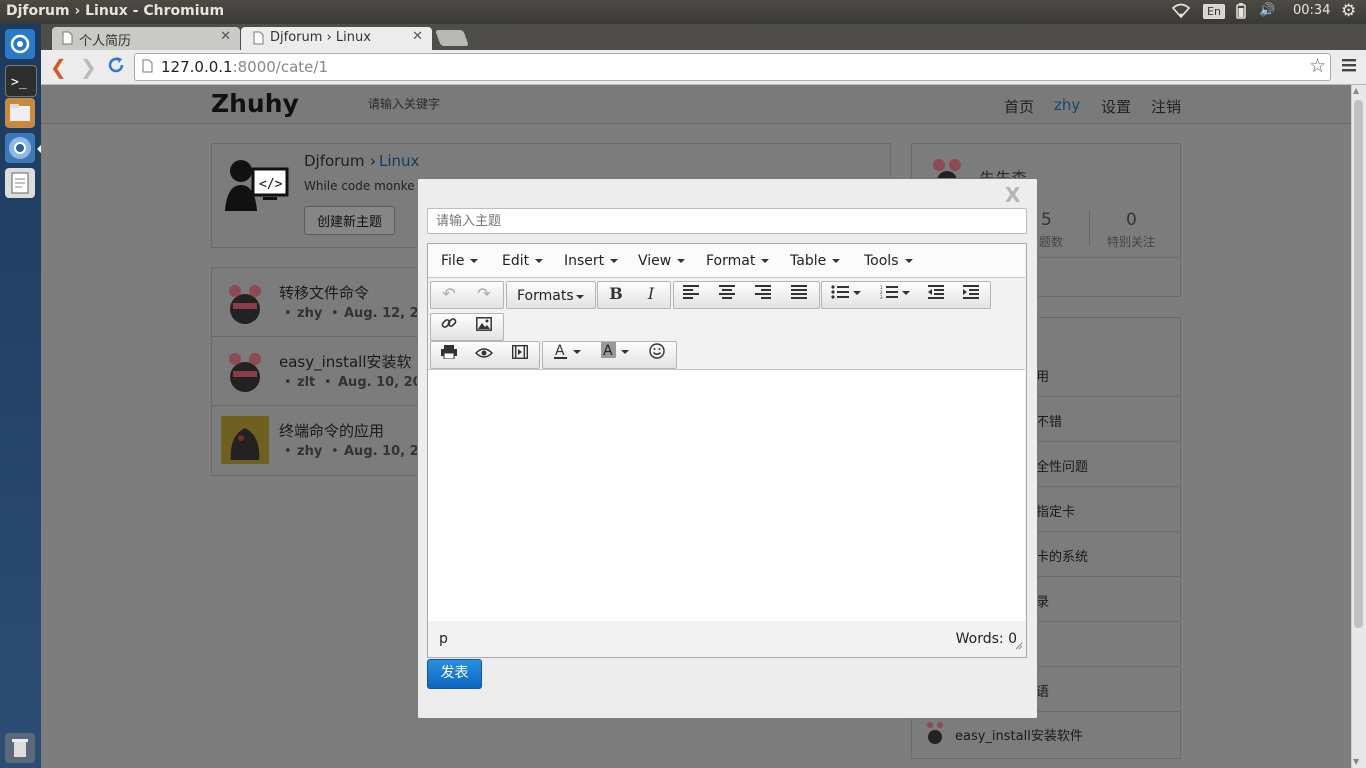 Image resolution: width=1366 pixels, height=768 pixels. What do you see at coordinates (1358, 364) in the screenshot?
I see `scrollbar-thumb` at bounding box center [1358, 364].